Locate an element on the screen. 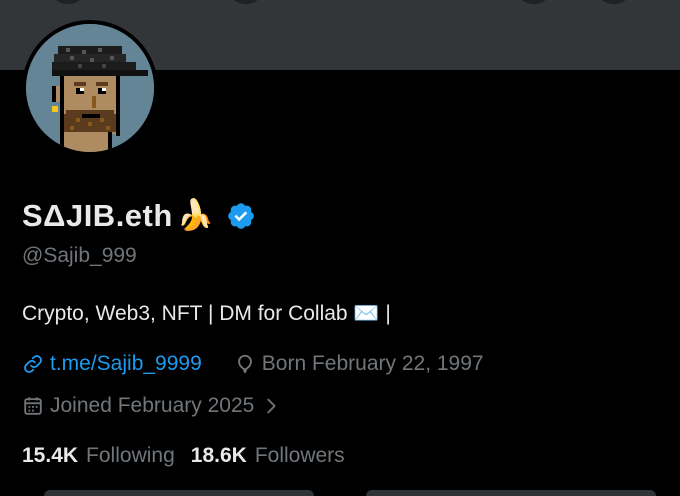 The image size is (680, 496). birthday-text: Born February 22, 1997 is located at coordinates (372, 363).